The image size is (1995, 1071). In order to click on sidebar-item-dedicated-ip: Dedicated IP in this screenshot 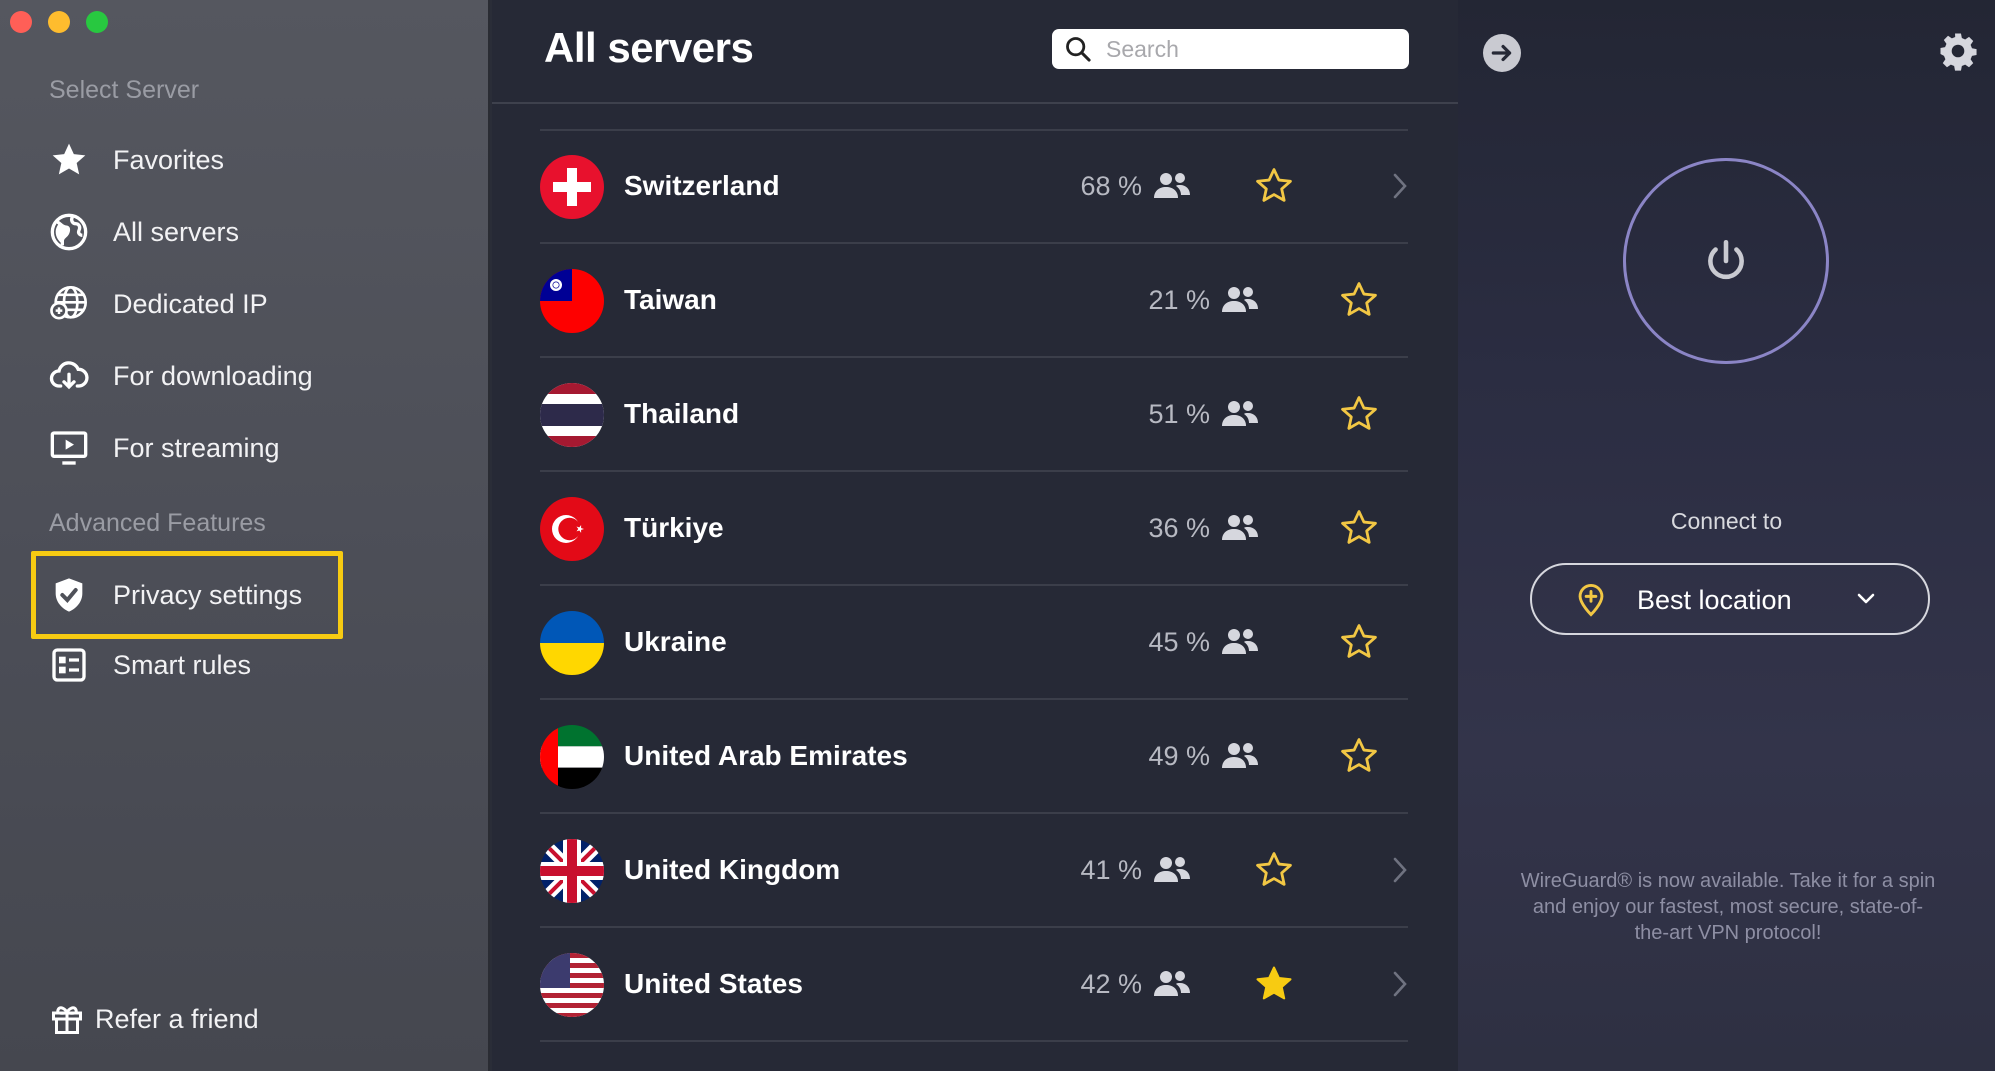, I will do `click(156, 304)`.